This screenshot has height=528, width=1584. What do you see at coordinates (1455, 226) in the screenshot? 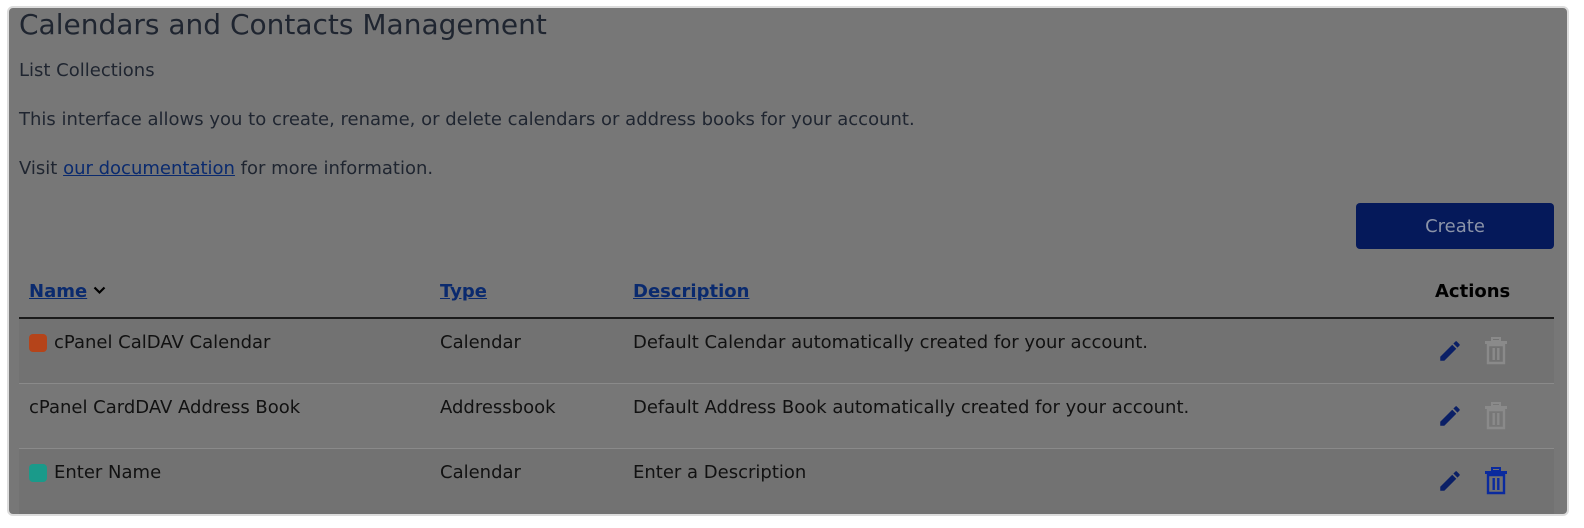
I see `create-button: Create` at bounding box center [1455, 226].